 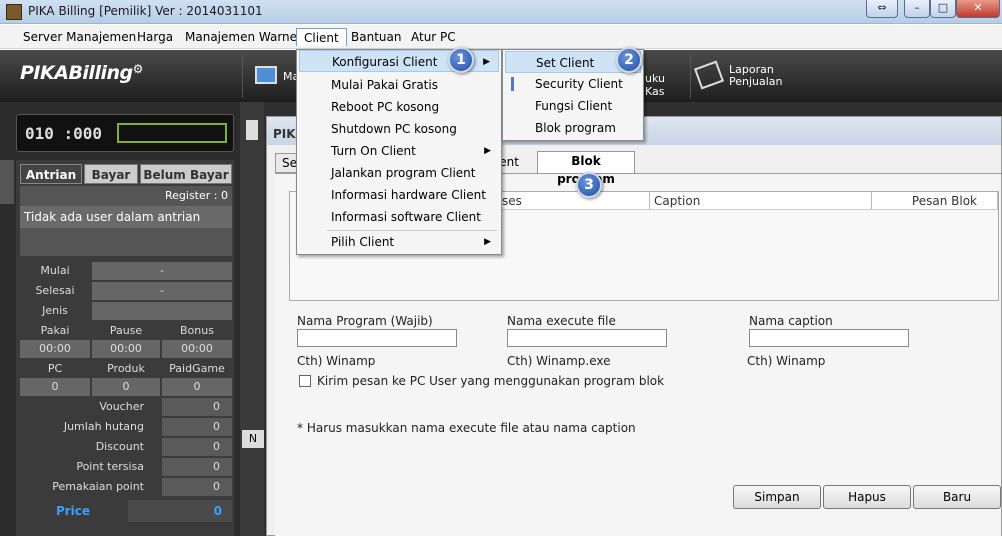 I want to click on submenu-security-client: Security Client, so click(x=573, y=84).